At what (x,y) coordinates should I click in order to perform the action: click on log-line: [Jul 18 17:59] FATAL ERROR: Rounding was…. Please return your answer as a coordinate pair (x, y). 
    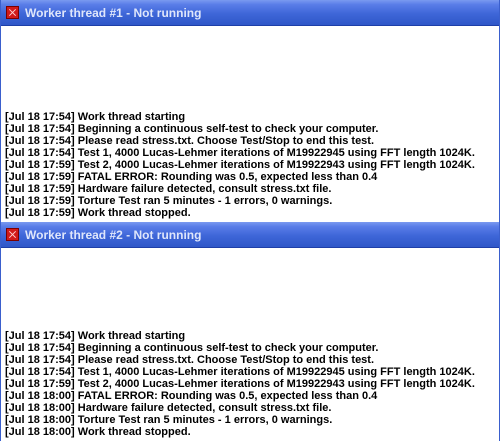
    Looking at the image, I should click on (191, 177).